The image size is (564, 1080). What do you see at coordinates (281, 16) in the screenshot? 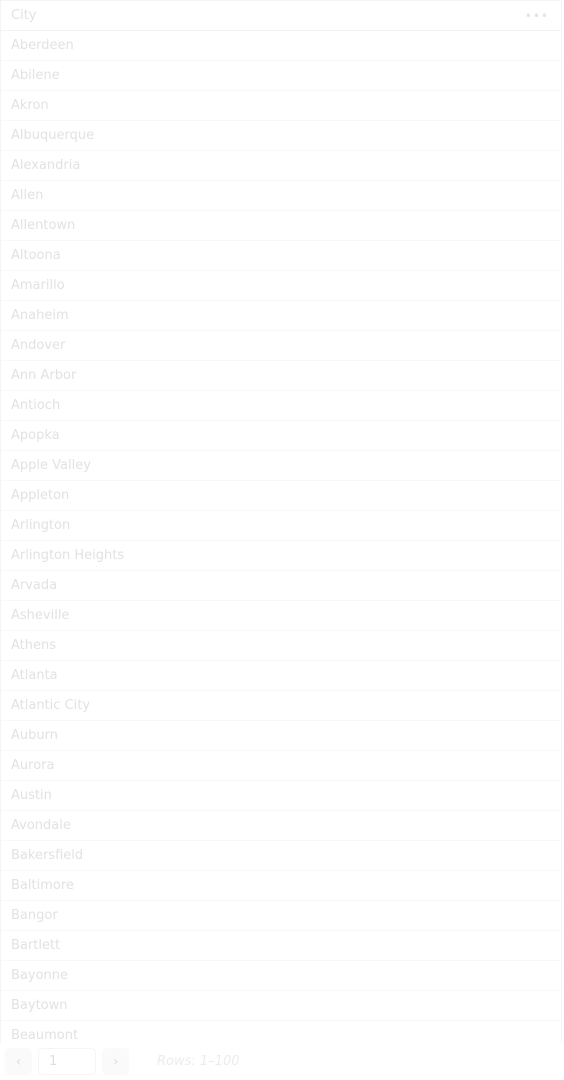
I see `table-header: City •••` at bounding box center [281, 16].